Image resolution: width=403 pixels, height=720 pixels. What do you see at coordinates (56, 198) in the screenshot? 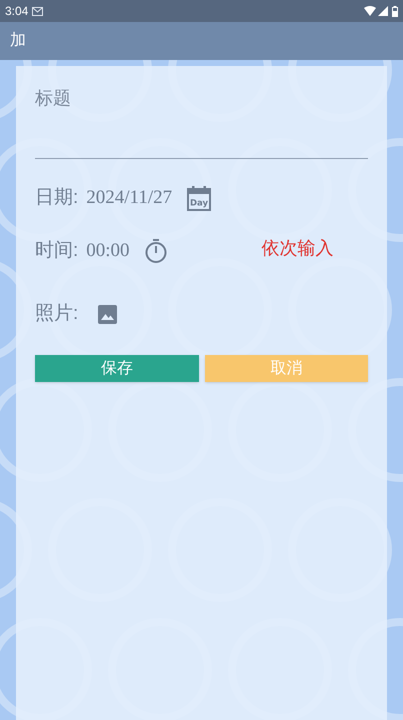
I see `date-label: 日期:` at bounding box center [56, 198].